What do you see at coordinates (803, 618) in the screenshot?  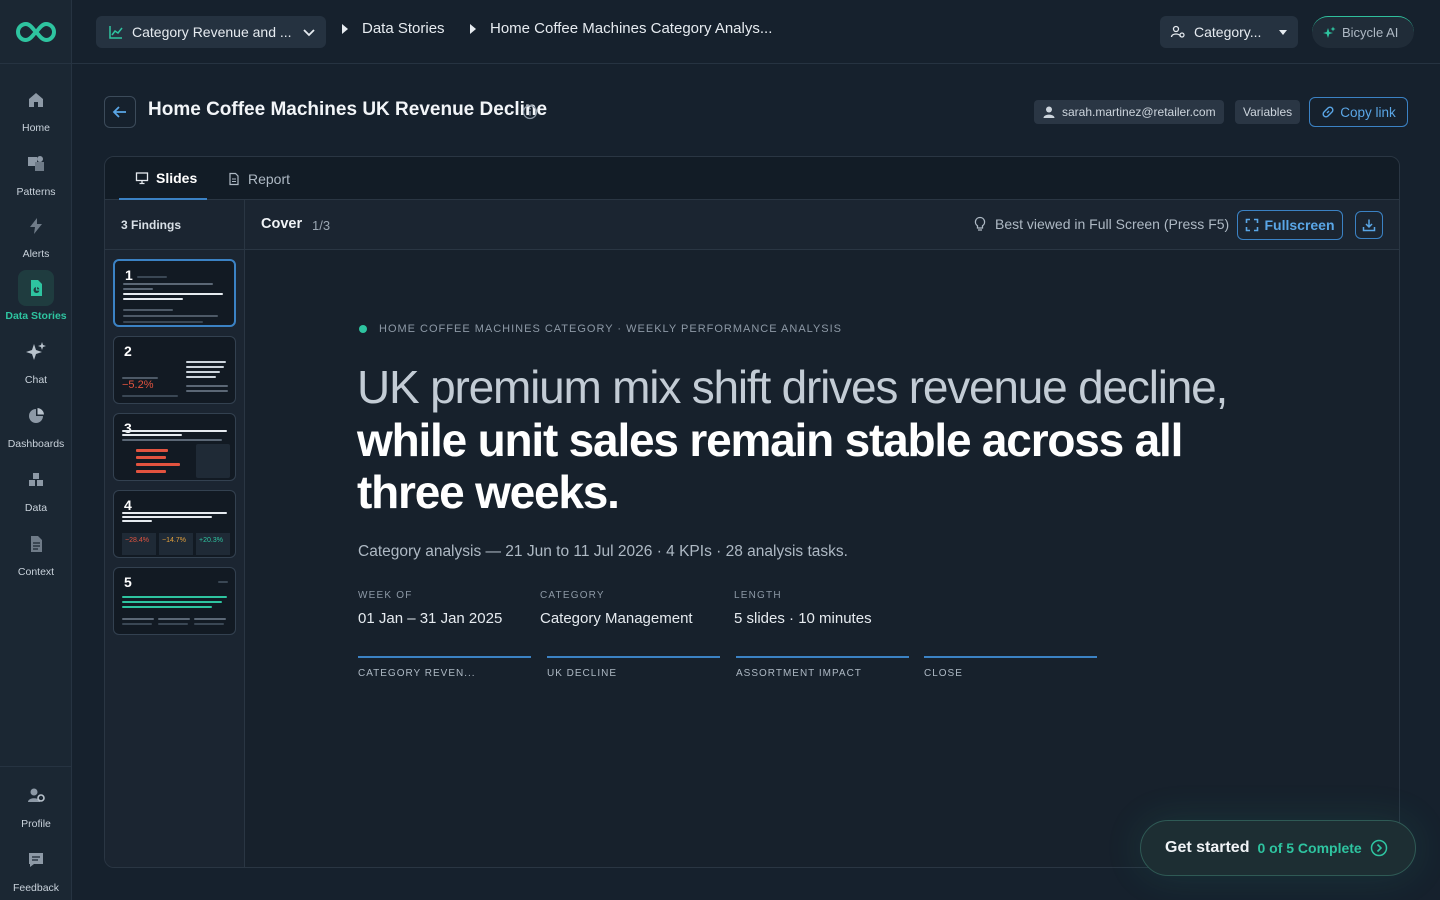 I see `meta-length-value: 5 slides · 10 minutes` at bounding box center [803, 618].